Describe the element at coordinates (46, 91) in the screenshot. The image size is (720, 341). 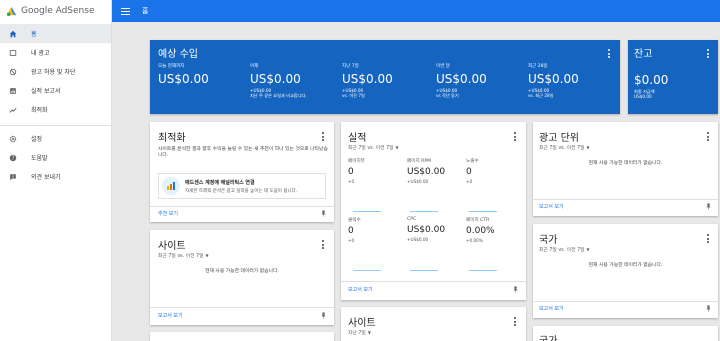
I see `sidebar-item-label: 실적 보고서` at that location.